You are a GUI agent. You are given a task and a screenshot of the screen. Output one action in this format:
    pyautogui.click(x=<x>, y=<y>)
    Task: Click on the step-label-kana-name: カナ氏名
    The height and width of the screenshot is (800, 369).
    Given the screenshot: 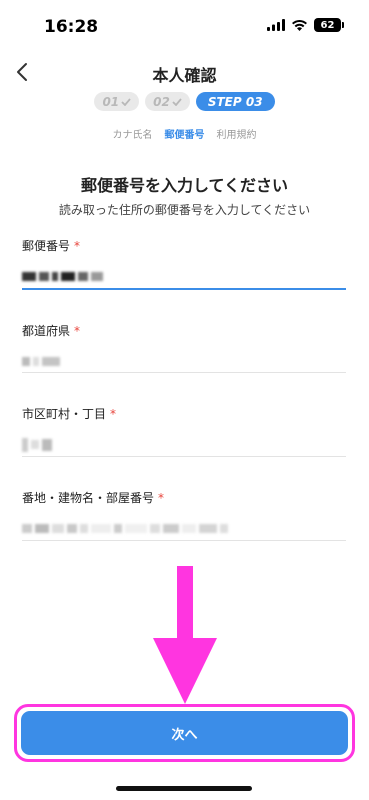 What is the action you would take?
    pyautogui.click(x=132, y=135)
    